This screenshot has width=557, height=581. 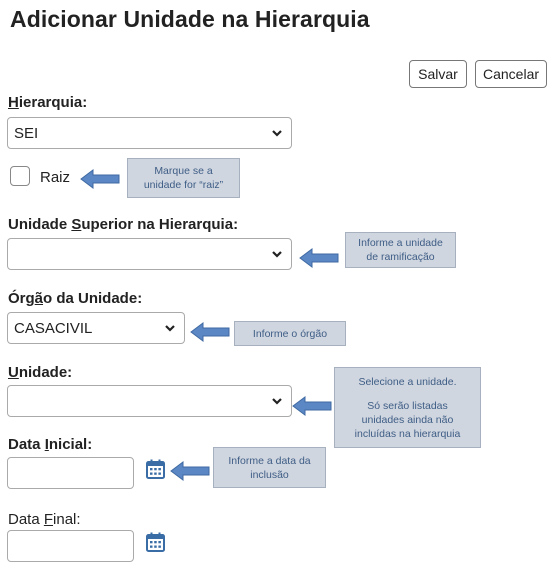 What do you see at coordinates (44, 519) in the screenshot?
I see `data-final-label: Data Final:` at bounding box center [44, 519].